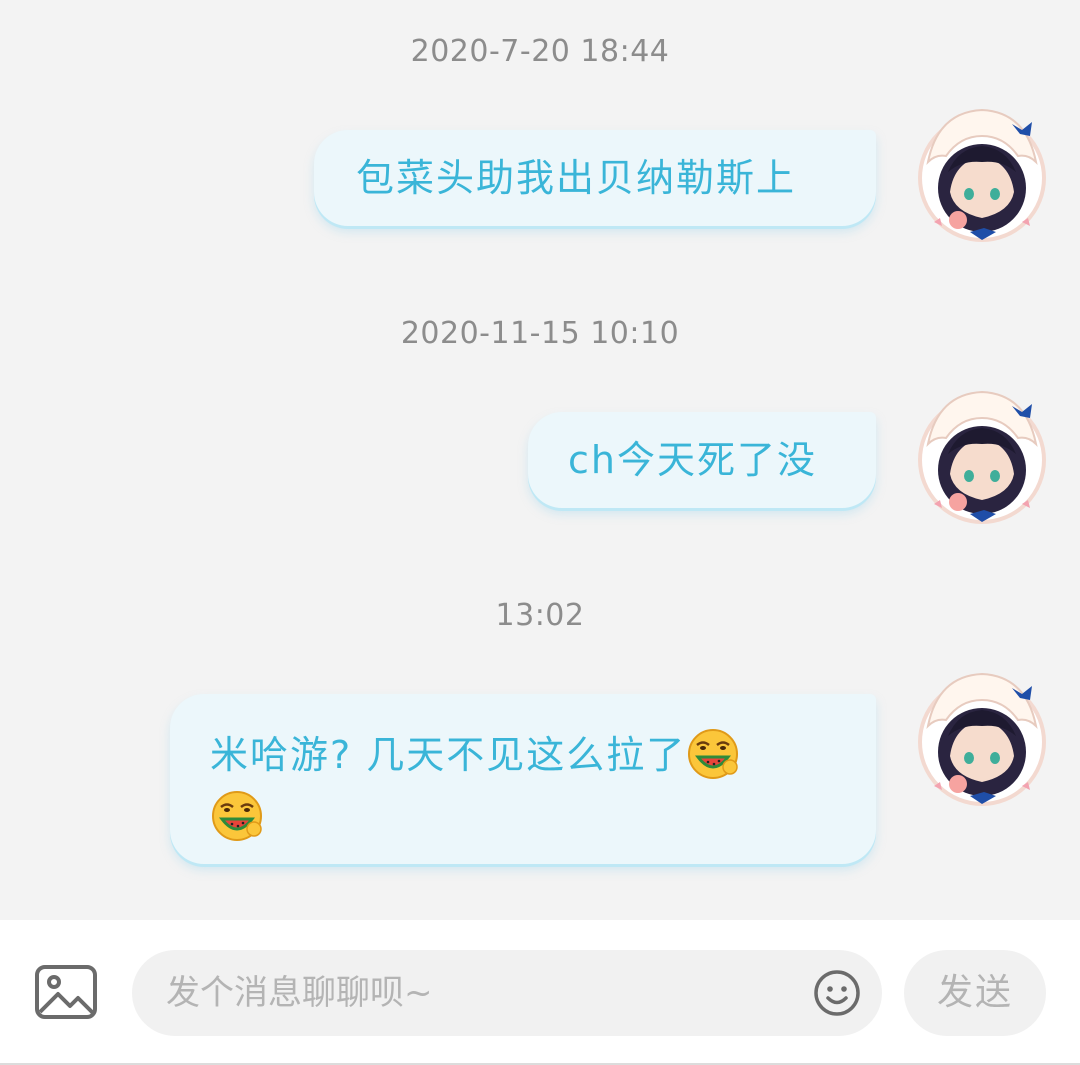 The image size is (1080, 1065). I want to click on message-input-container, so click(507, 993).